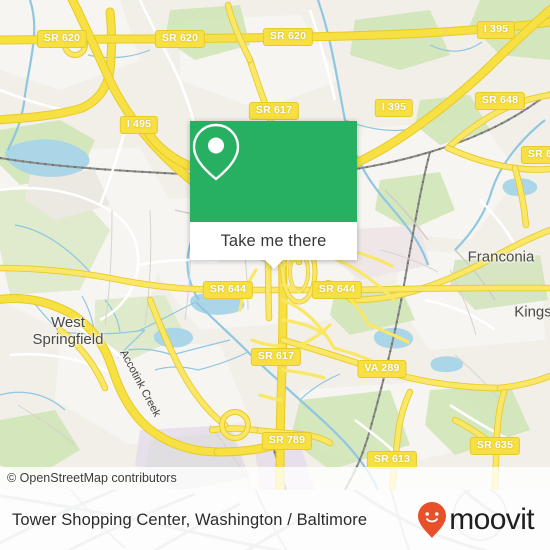  What do you see at coordinates (491, 519) in the screenshot?
I see `moovit-wordmark: moovit` at bounding box center [491, 519].